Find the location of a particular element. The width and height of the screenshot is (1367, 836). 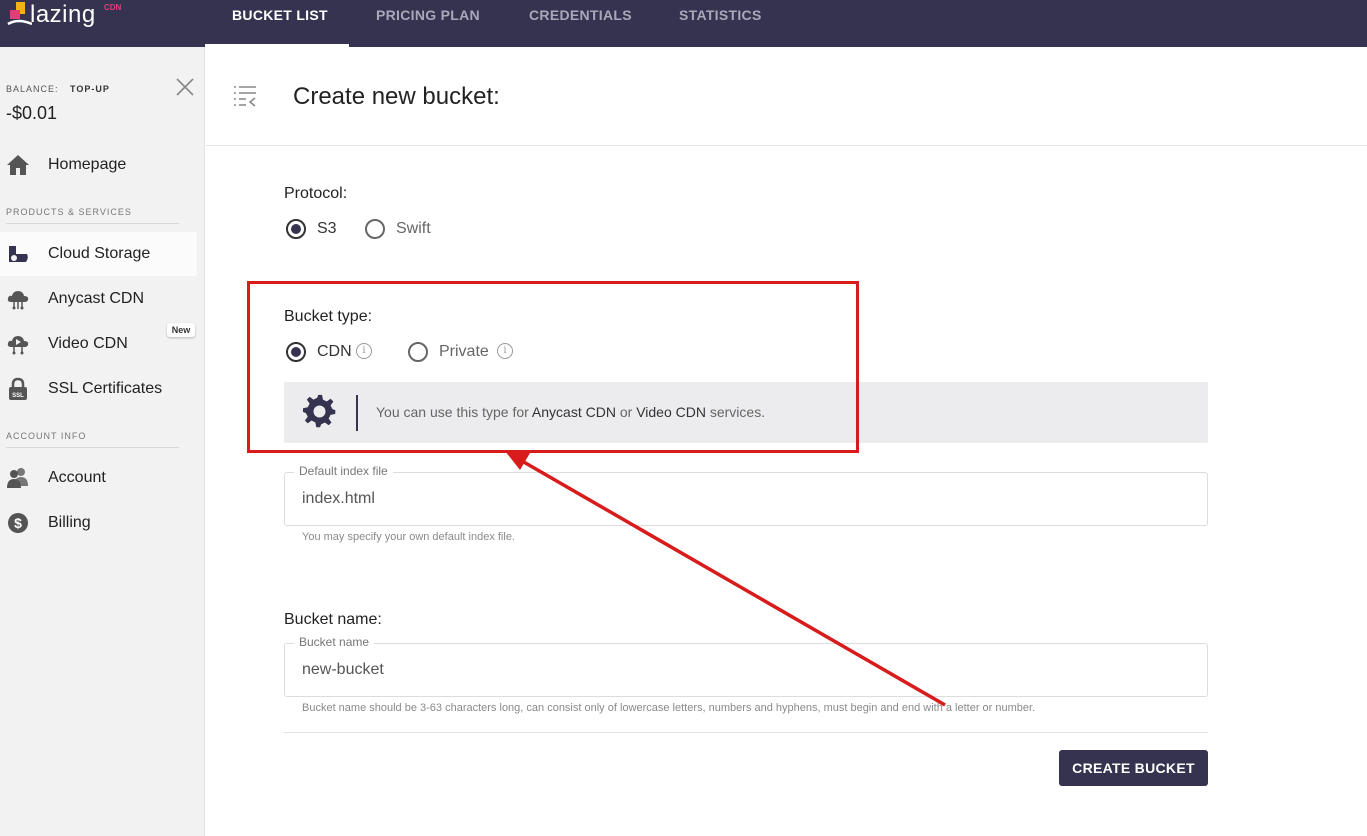

index-file-input is located at coordinates (742, 499).